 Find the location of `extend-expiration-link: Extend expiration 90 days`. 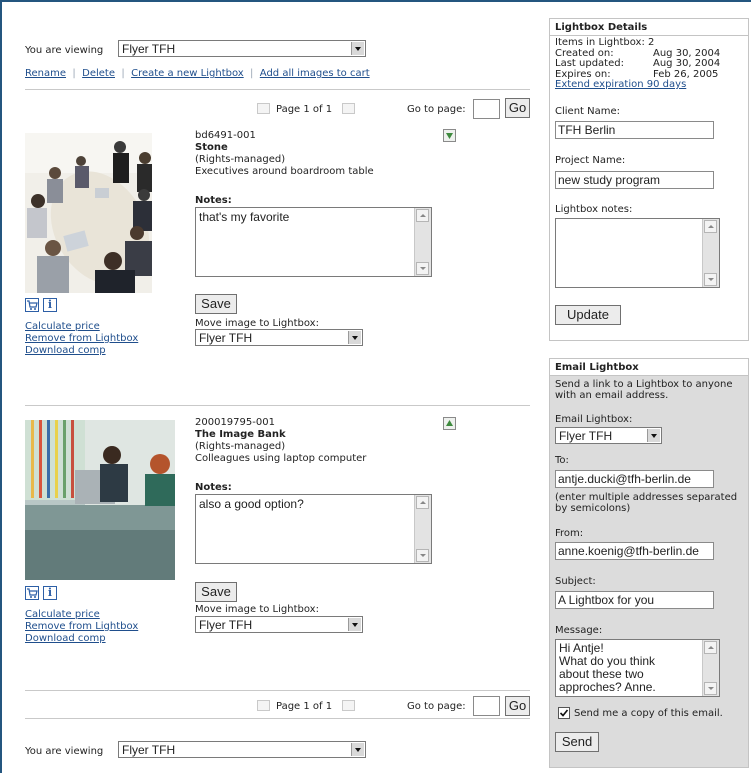

extend-expiration-link: Extend expiration 90 days is located at coordinates (637, 85).